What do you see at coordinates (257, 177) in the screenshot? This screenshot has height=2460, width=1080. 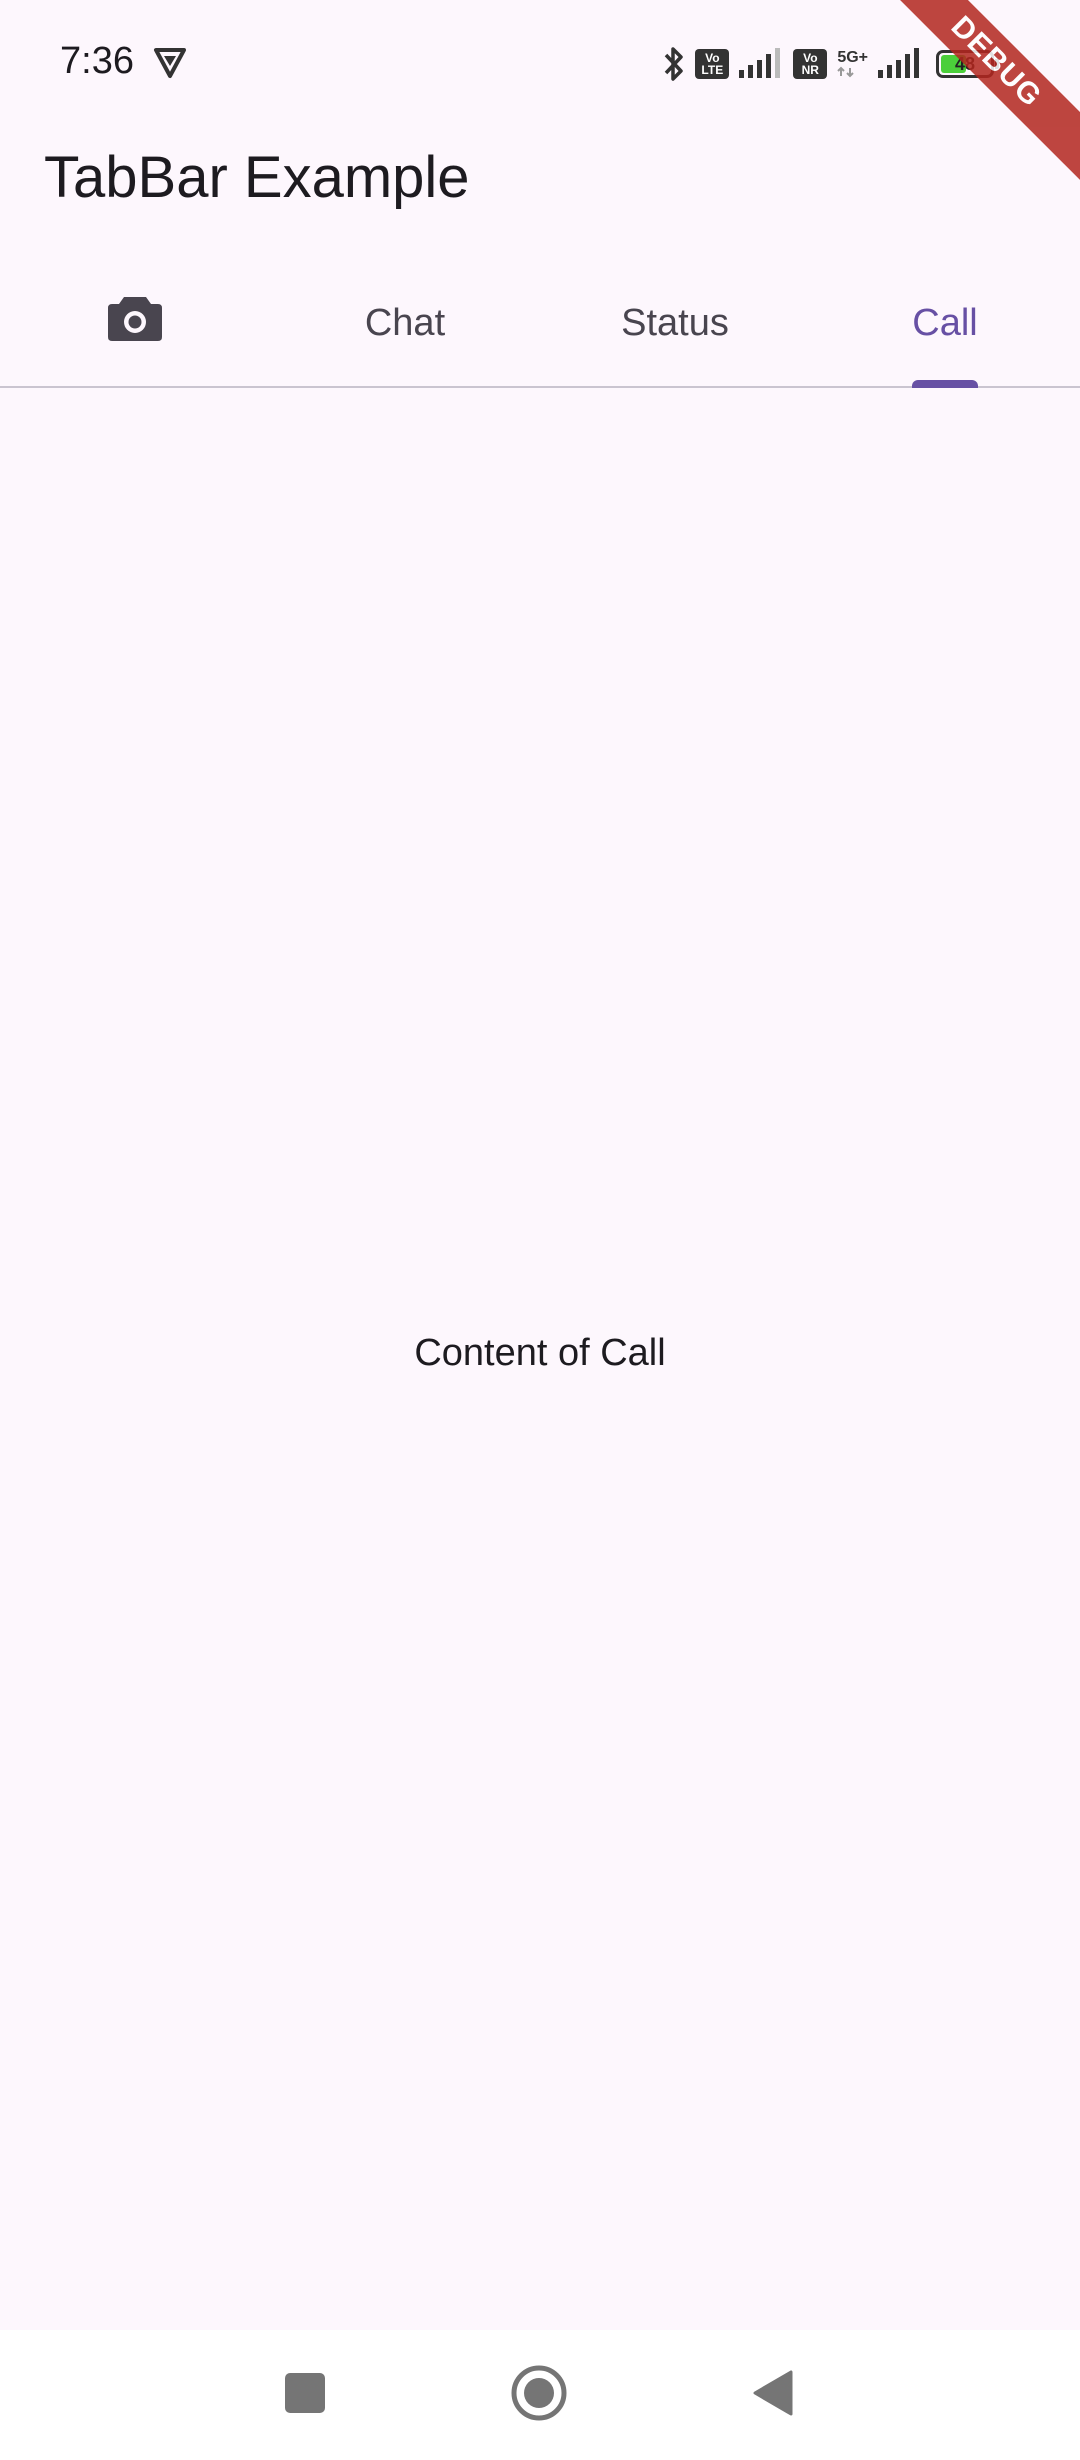 I see `app-title: TabBar Example` at bounding box center [257, 177].